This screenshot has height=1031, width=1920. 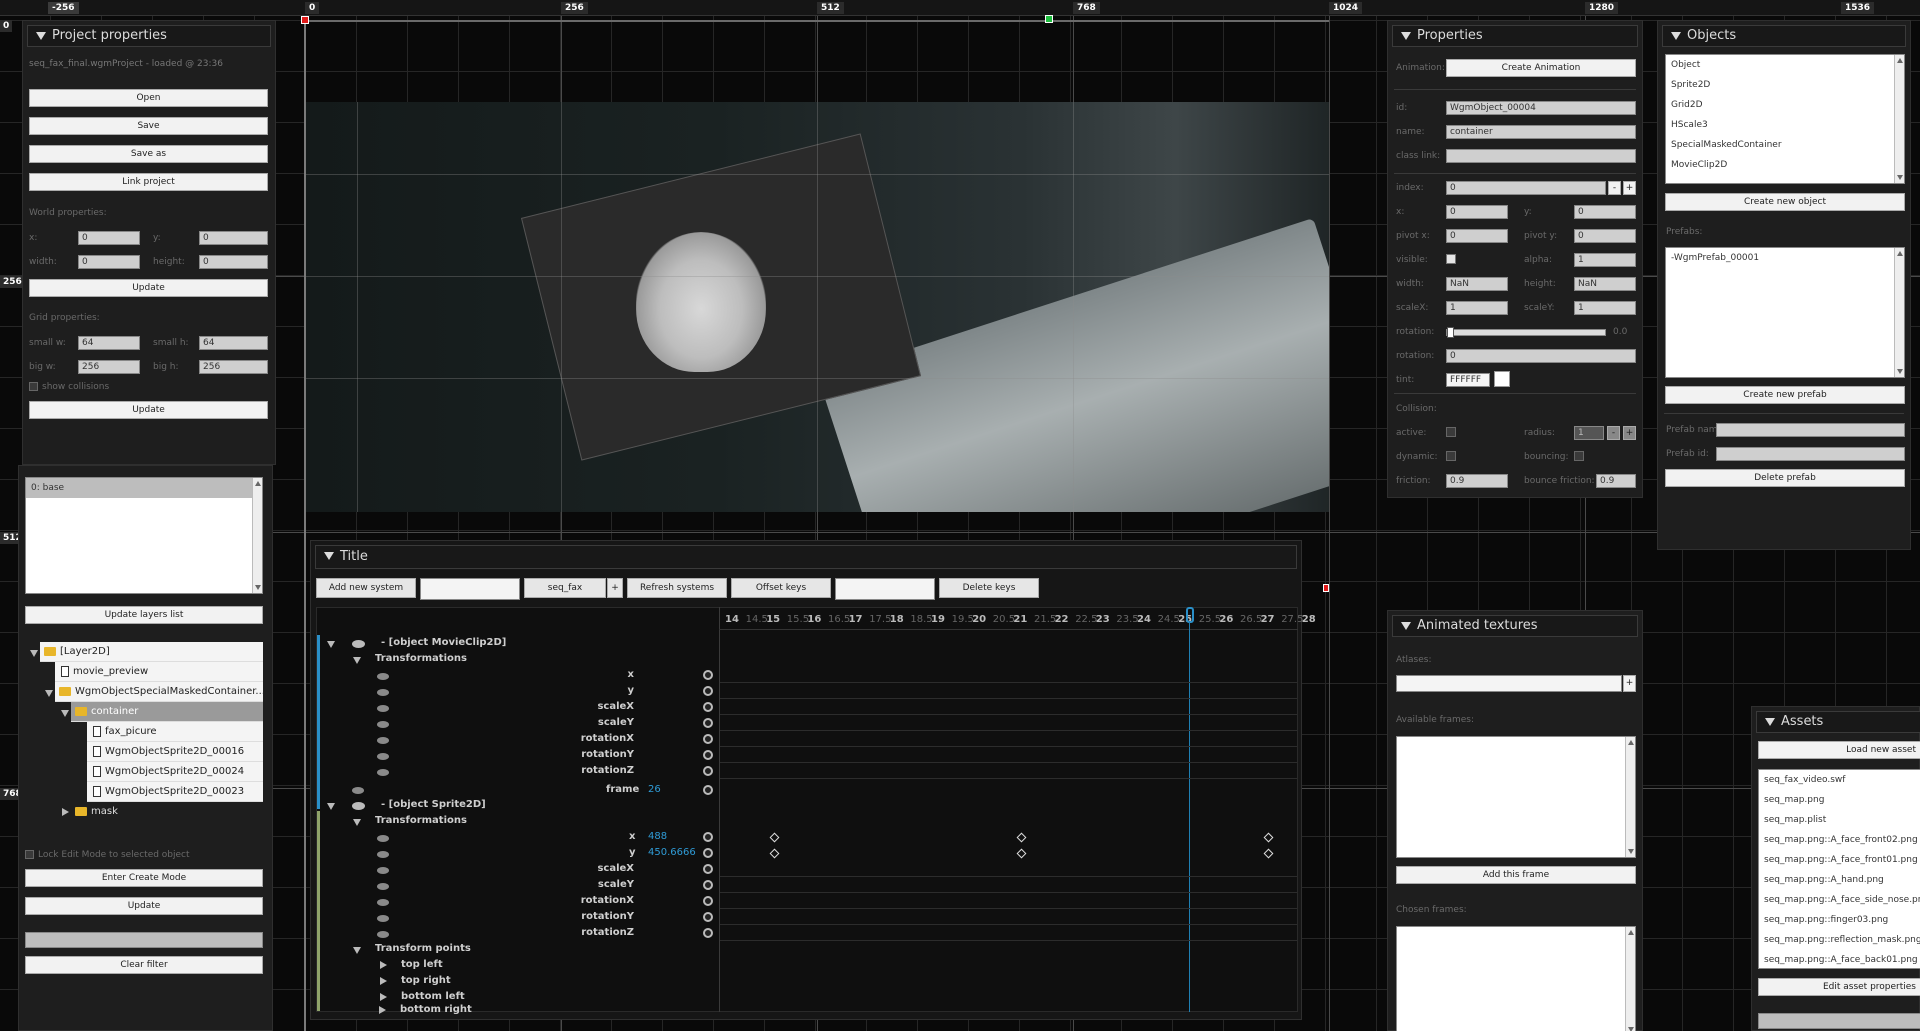 I want to click on create-animation-button: Create Animation, so click(x=1541, y=68).